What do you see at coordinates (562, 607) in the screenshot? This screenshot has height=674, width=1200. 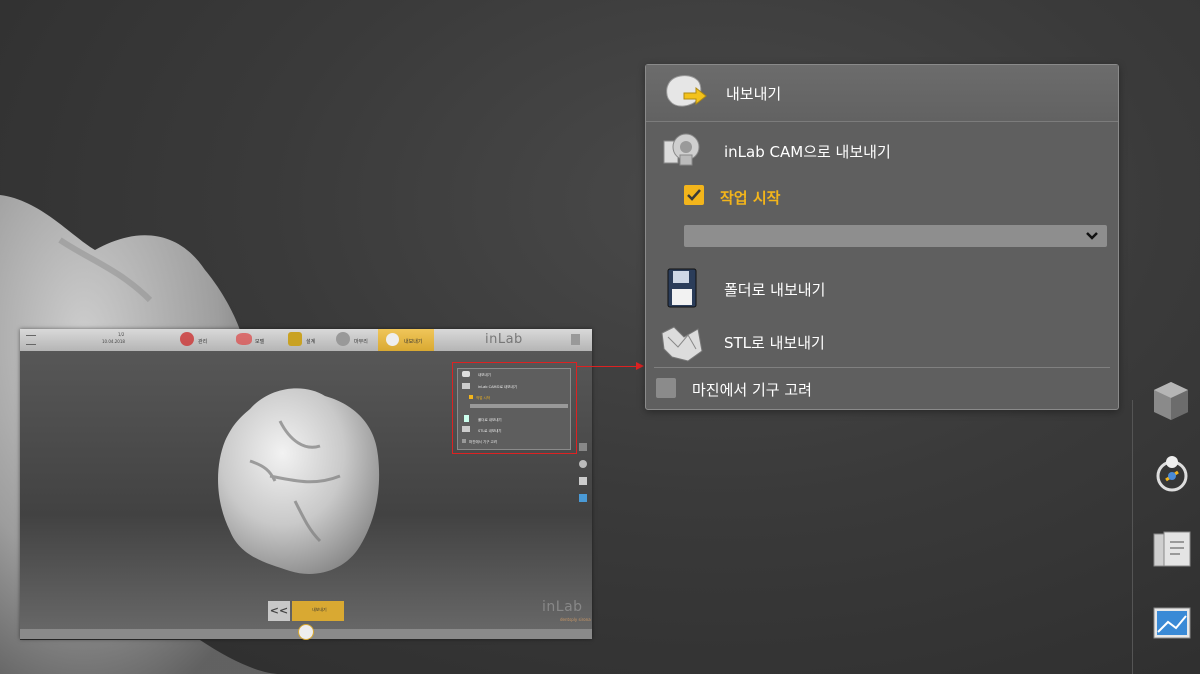 I see `thumbnail-bottom-logo: inLab` at bounding box center [562, 607].